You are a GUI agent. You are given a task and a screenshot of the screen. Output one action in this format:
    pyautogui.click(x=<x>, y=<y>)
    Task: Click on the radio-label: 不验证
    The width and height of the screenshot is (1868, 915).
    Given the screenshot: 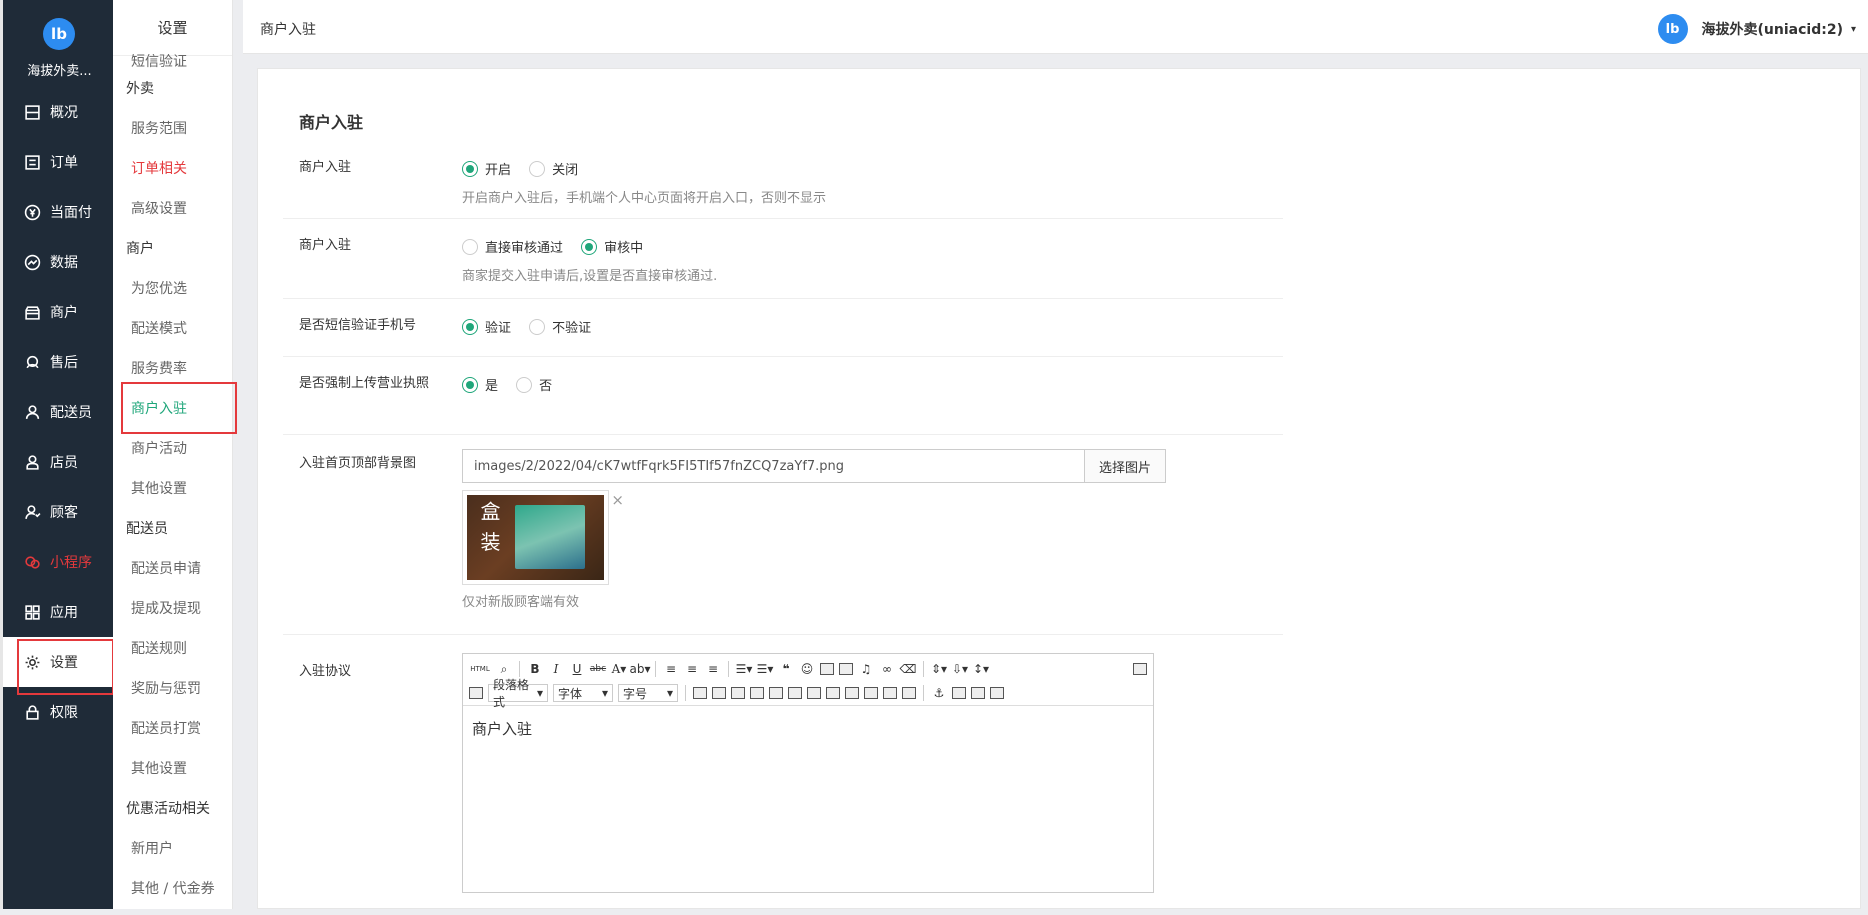 What is the action you would take?
    pyautogui.click(x=572, y=328)
    